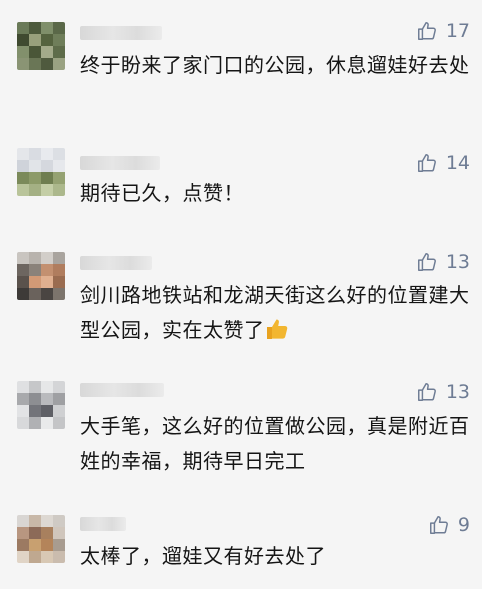  I want to click on comment-text: 期待已久，点赞！, so click(162, 193).